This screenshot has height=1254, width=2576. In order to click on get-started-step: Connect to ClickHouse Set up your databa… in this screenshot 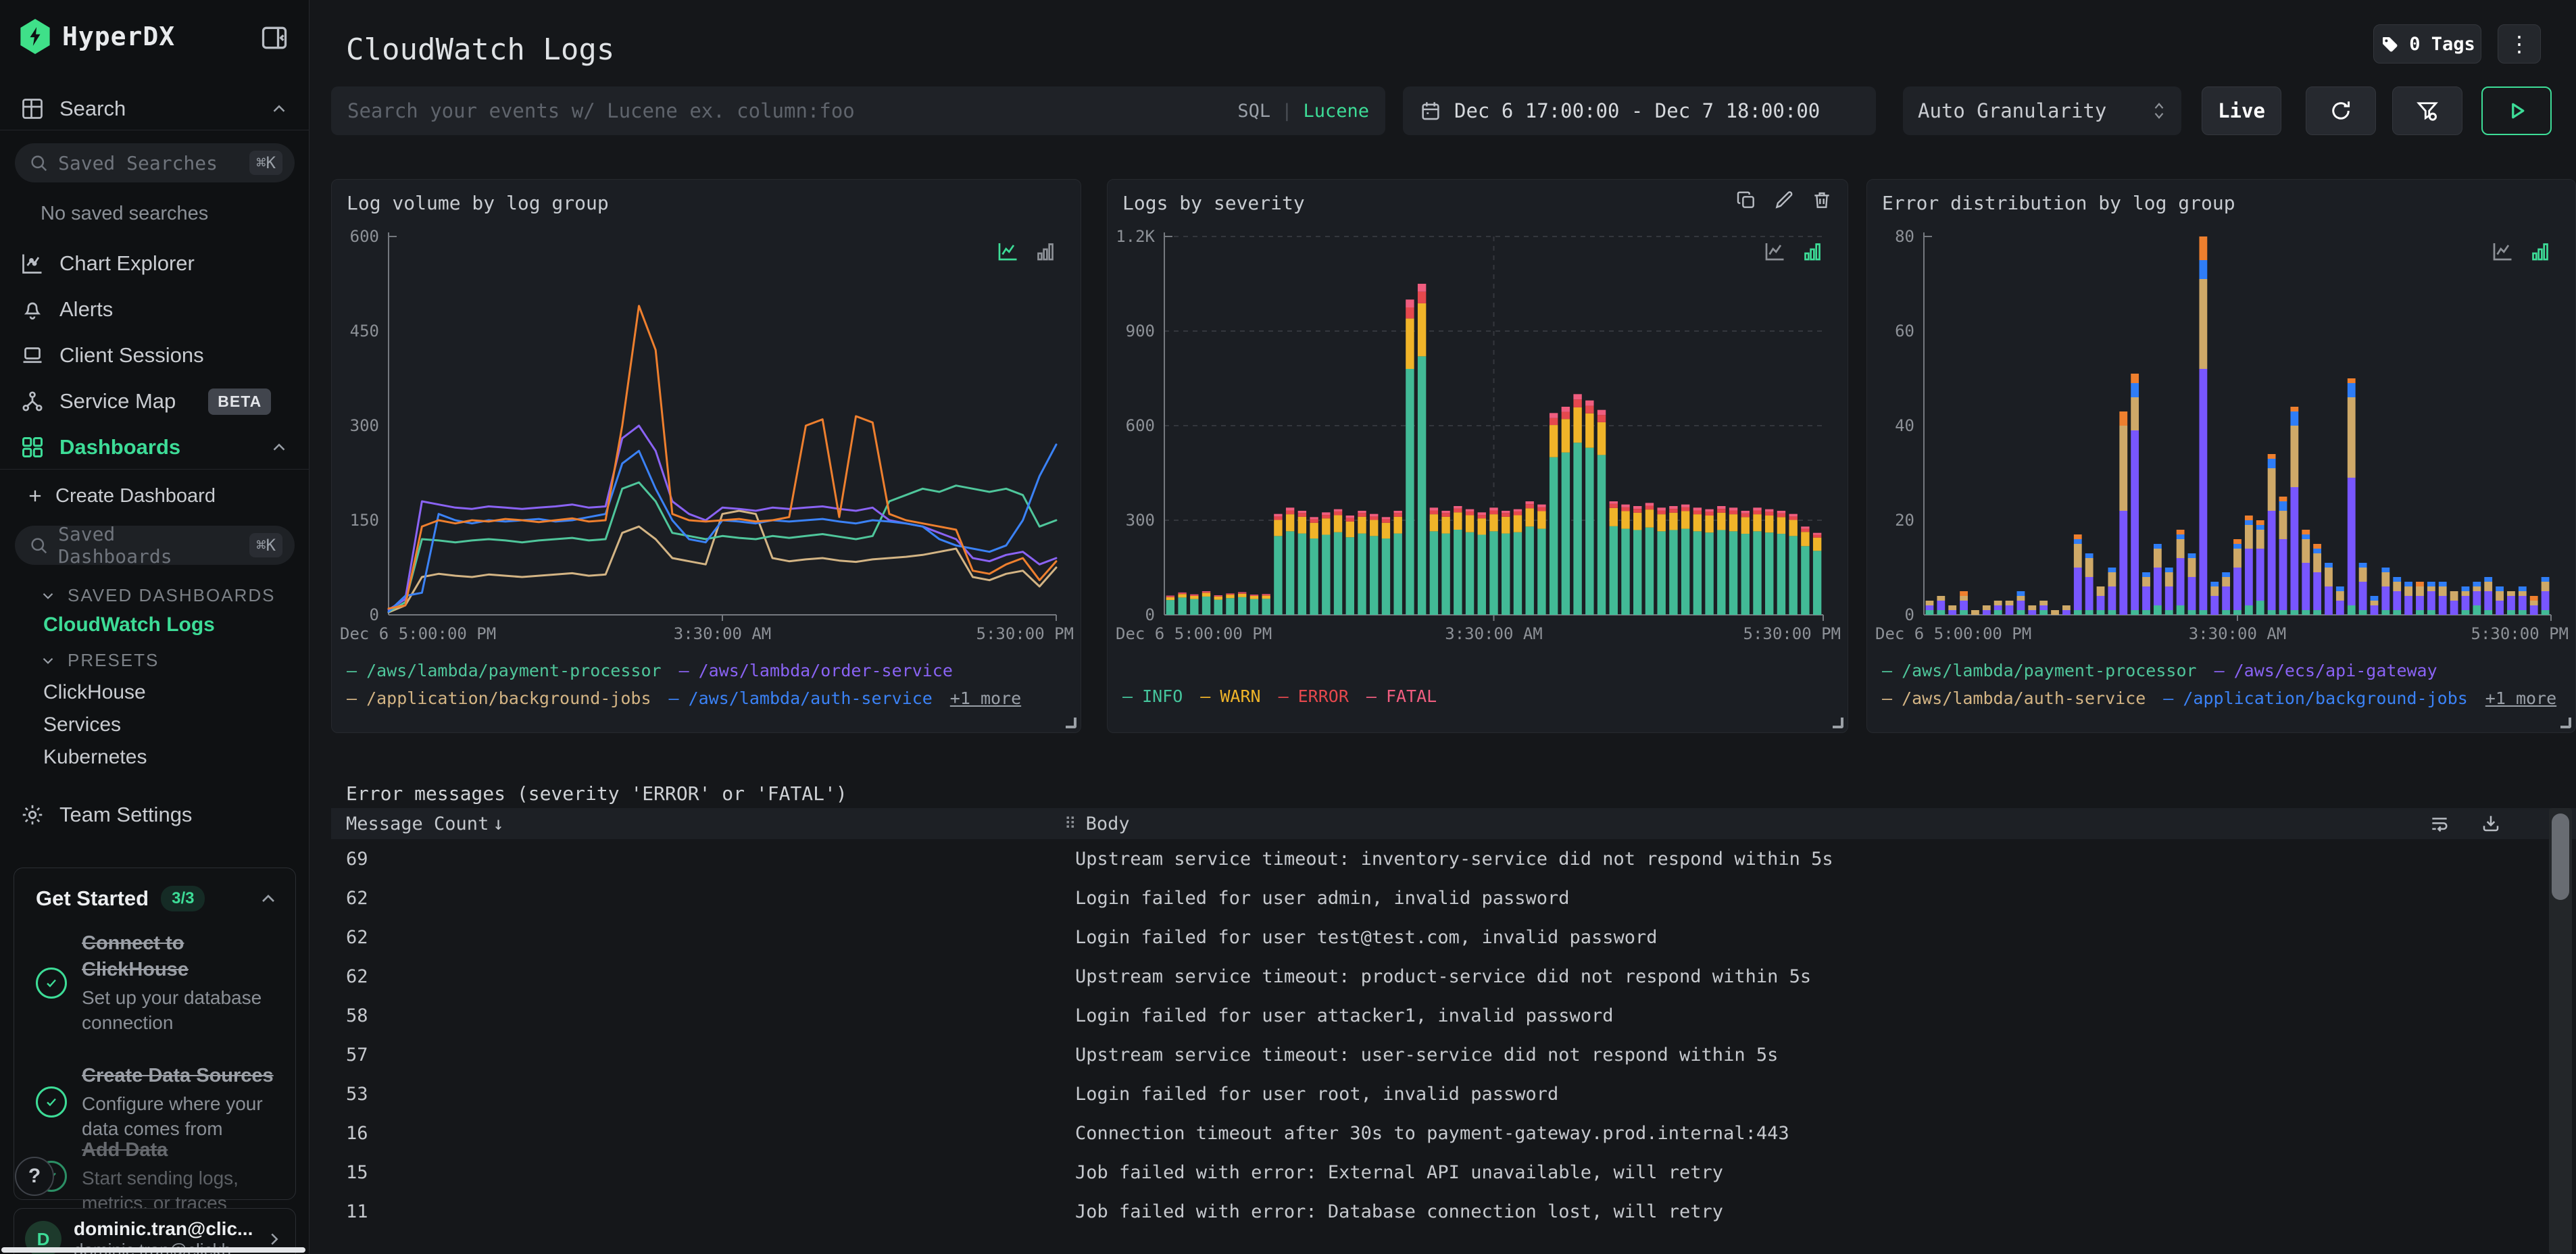, I will do `click(159, 983)`.